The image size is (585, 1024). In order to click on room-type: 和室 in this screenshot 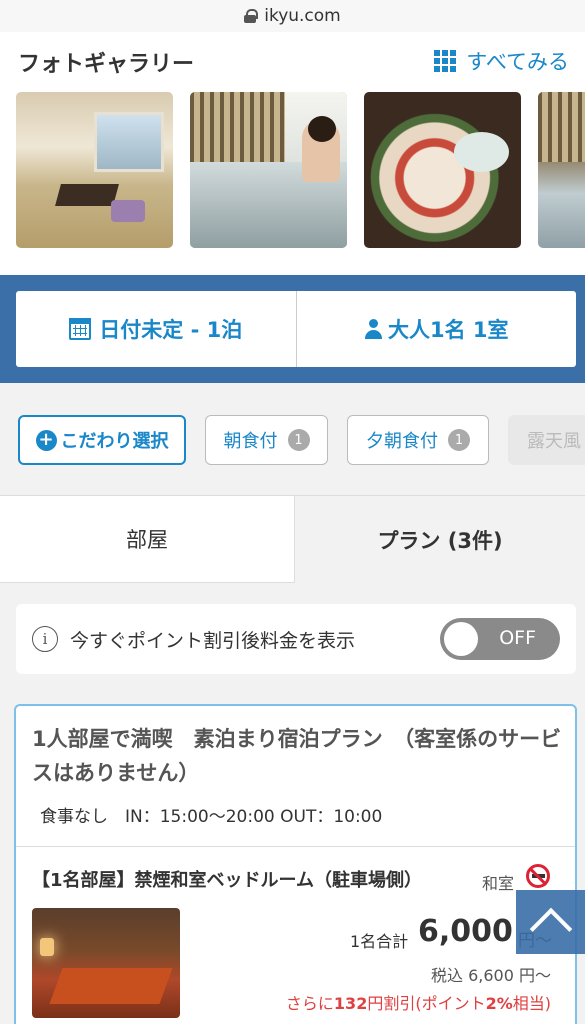, I will do `click(498, 883)`.